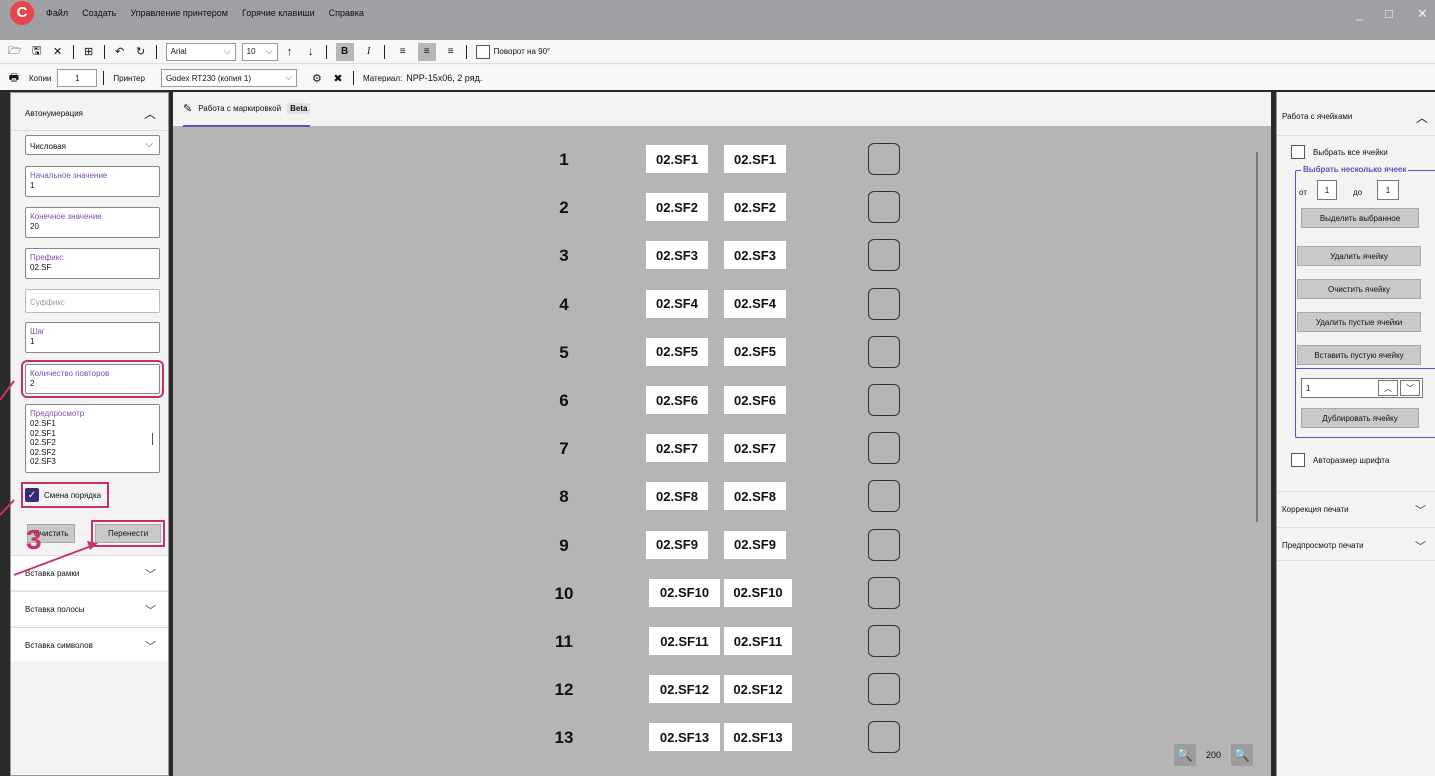 This screenshot has height=776, width=1435. Describe the element at coordinates (1356, 508) in the screenshot. I see `print-correction-section: Коррекция печати ﹀` at that location.